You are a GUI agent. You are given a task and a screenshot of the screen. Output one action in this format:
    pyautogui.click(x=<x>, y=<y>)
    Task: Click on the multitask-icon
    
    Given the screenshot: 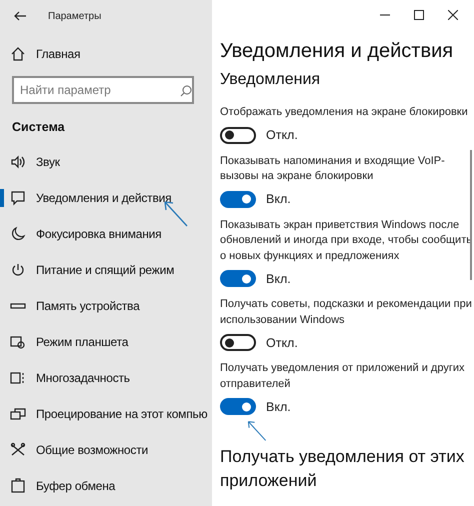 What is the action you would take?
    pyautogui.click(x=18, y=378)
    